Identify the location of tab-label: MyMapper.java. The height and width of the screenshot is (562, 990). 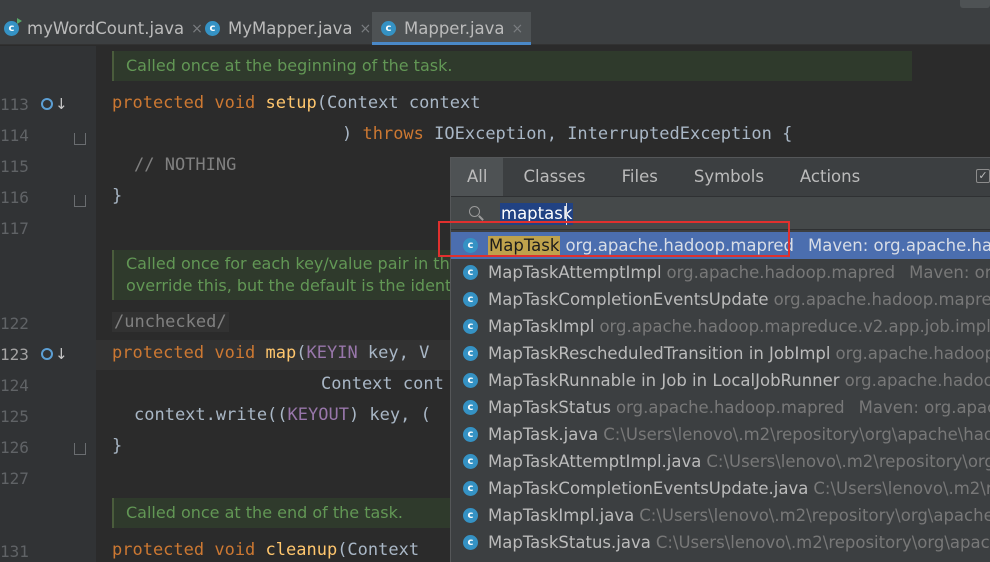
(290, 28).